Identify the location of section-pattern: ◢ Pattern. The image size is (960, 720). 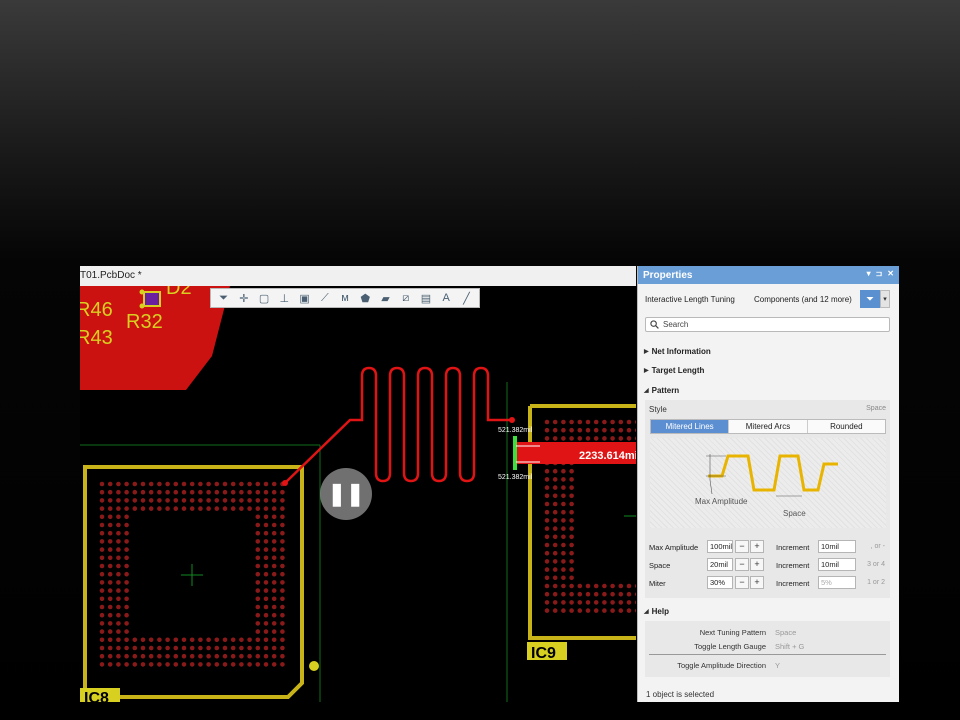
(661, 390).